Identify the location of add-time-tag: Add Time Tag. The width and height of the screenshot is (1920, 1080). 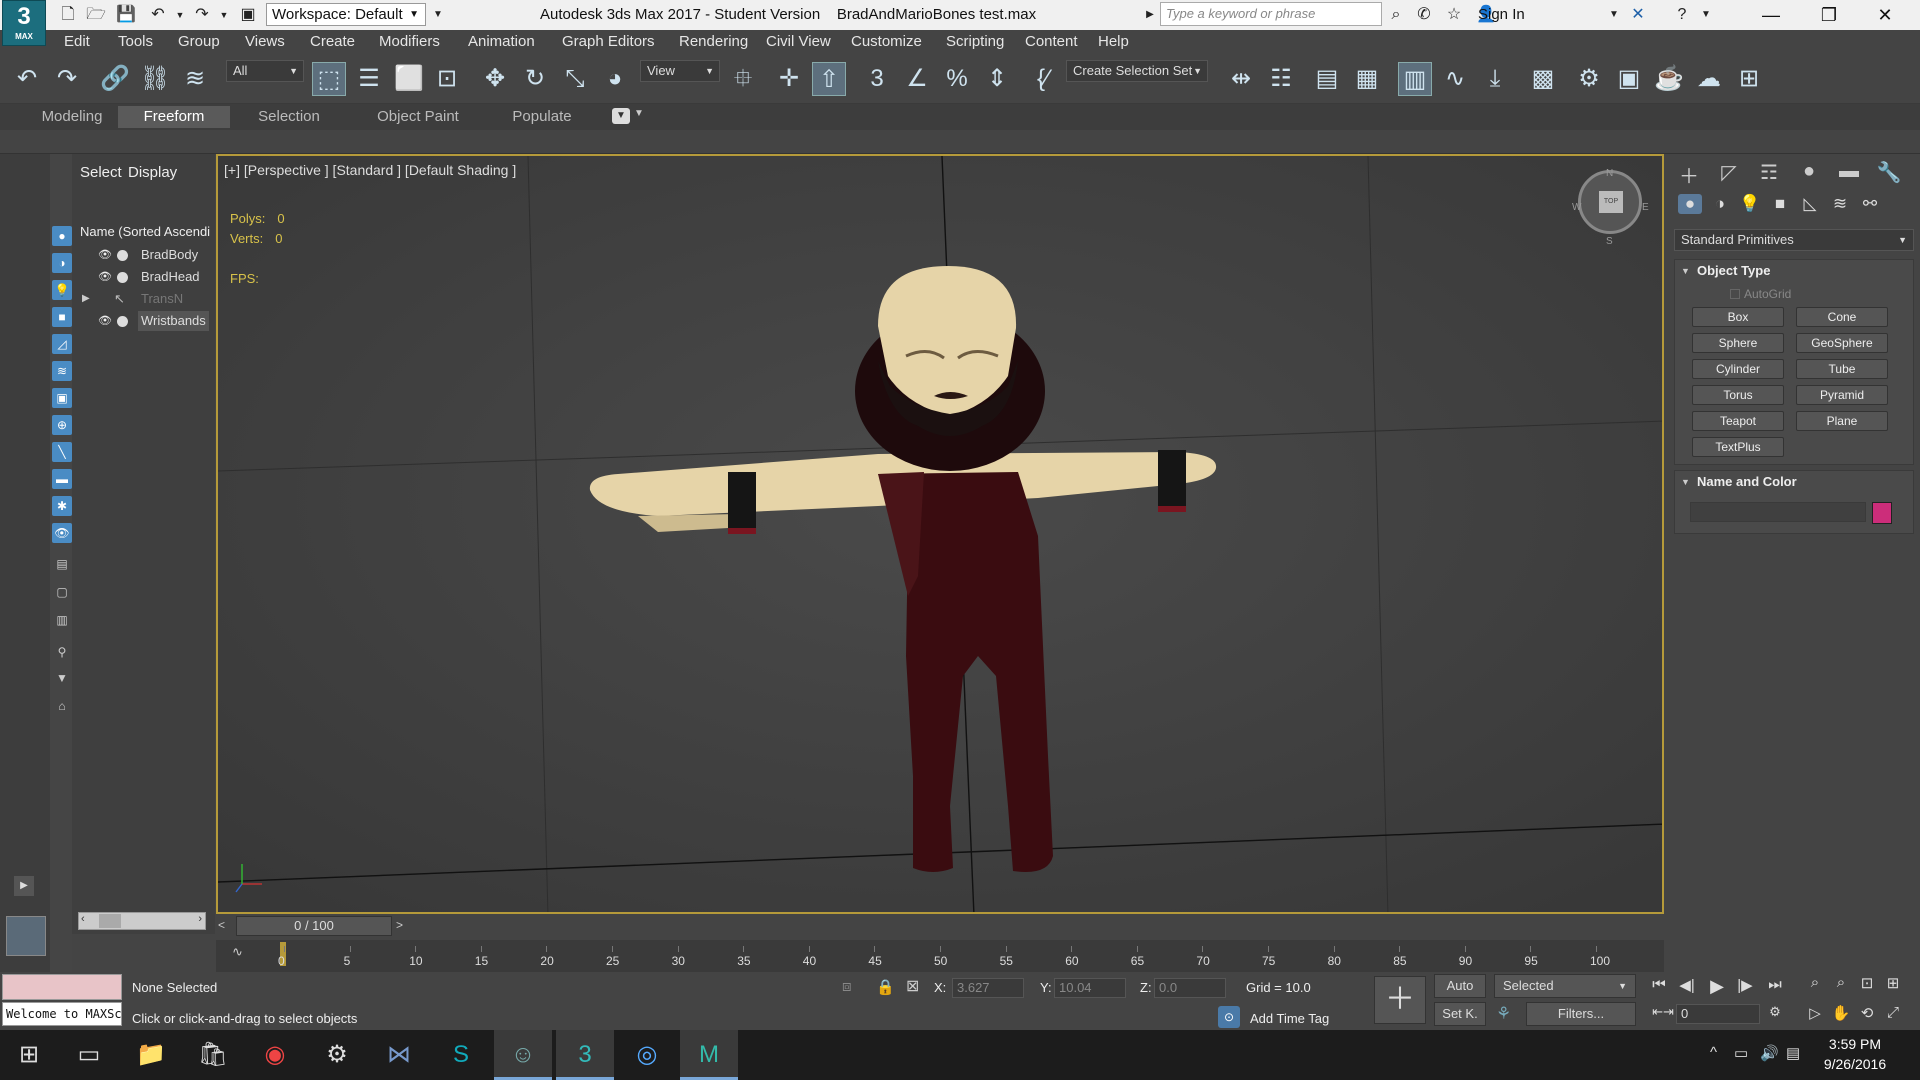
(1289, 1018).